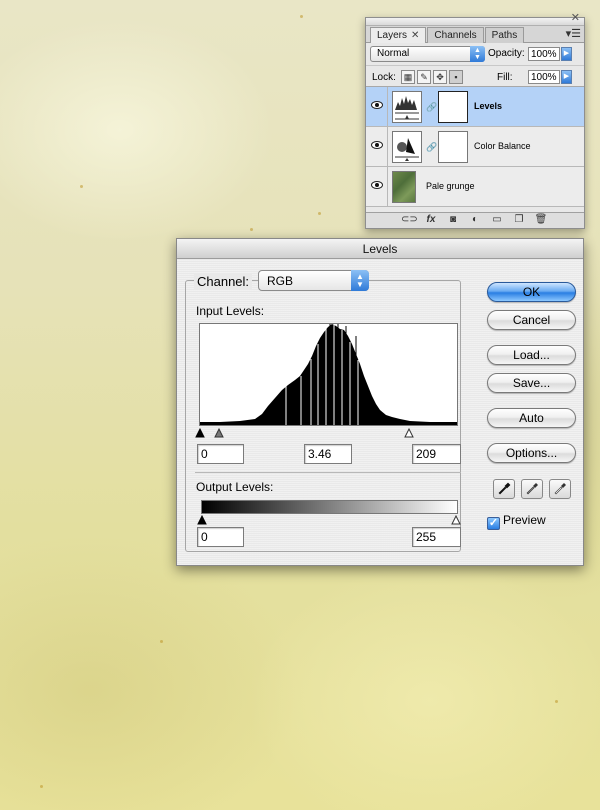  Describe the element at coordinates (456, 77) in the screenshot. I see `lock-all-icon: ▪` at that location.